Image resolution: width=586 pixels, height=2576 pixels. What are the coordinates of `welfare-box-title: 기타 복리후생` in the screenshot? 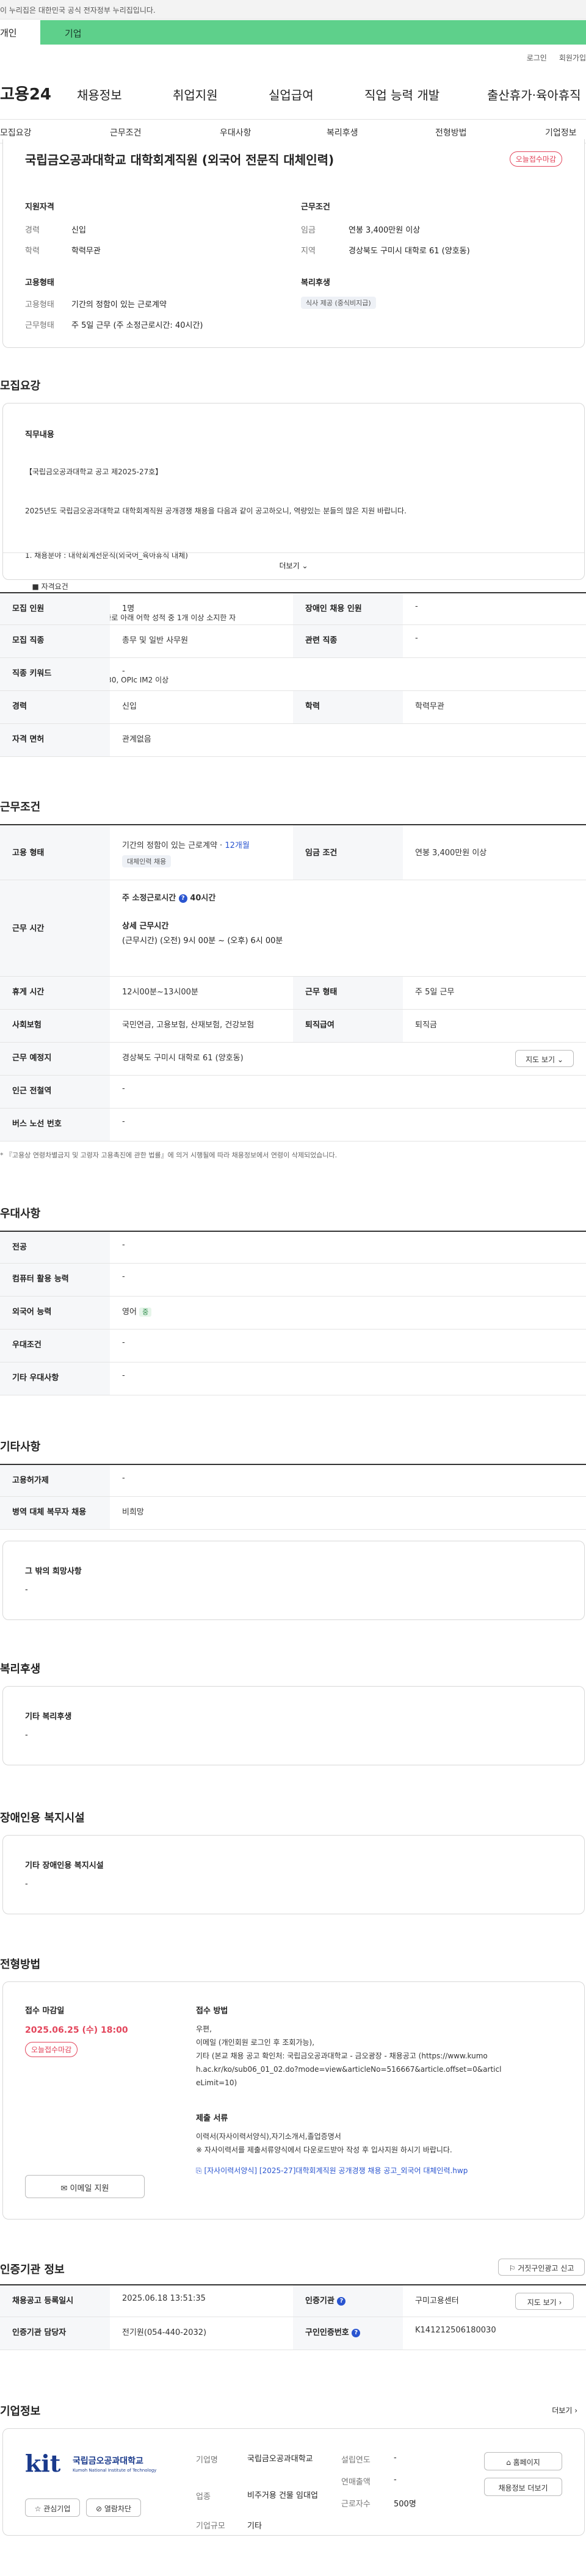 It's located at (48, 1716).